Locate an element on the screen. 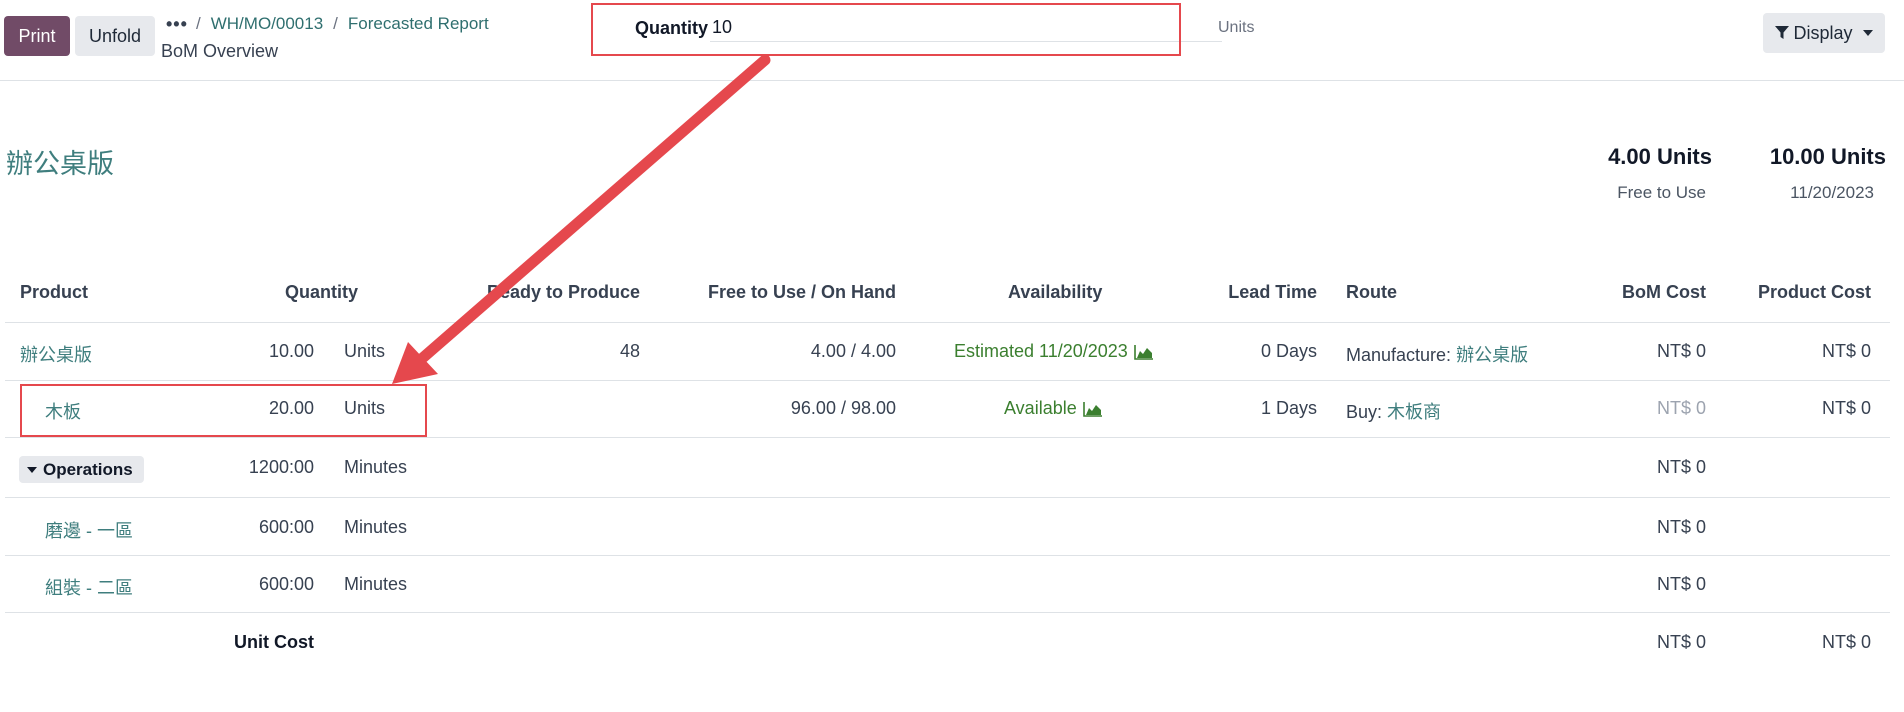  filter-icon is located at coordinates (1782, 33).